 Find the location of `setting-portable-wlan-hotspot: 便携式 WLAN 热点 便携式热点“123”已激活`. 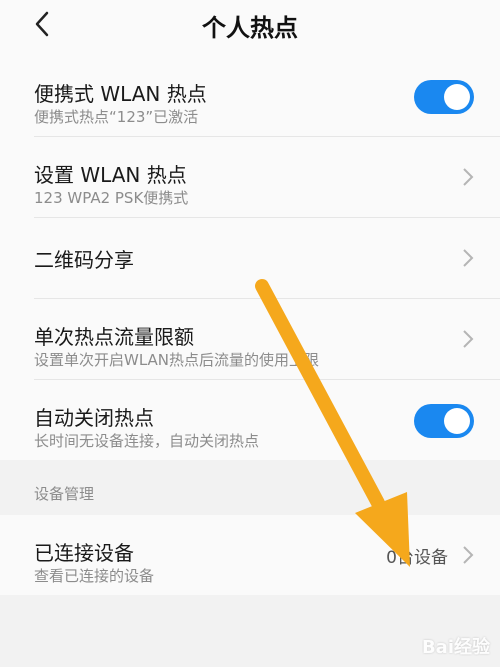

setting-portable-wlan-hotspot: 便携式 WLAN 热点 便携式热点“123”已激活 is located at coordinates (267, 96).